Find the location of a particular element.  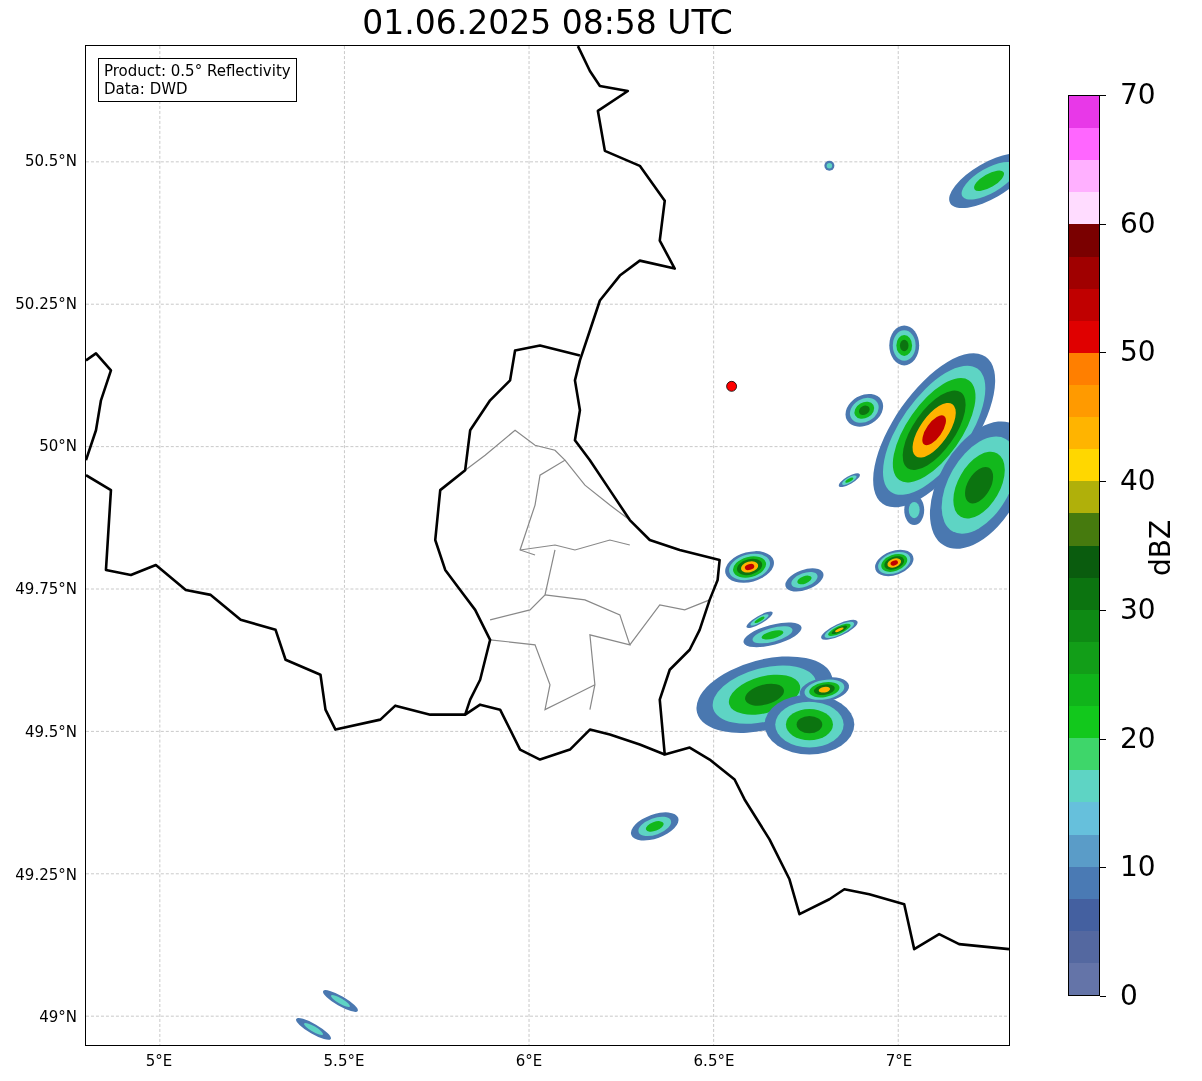

colorbar-tick-label: 0 is located at coordinates (1129, 996).